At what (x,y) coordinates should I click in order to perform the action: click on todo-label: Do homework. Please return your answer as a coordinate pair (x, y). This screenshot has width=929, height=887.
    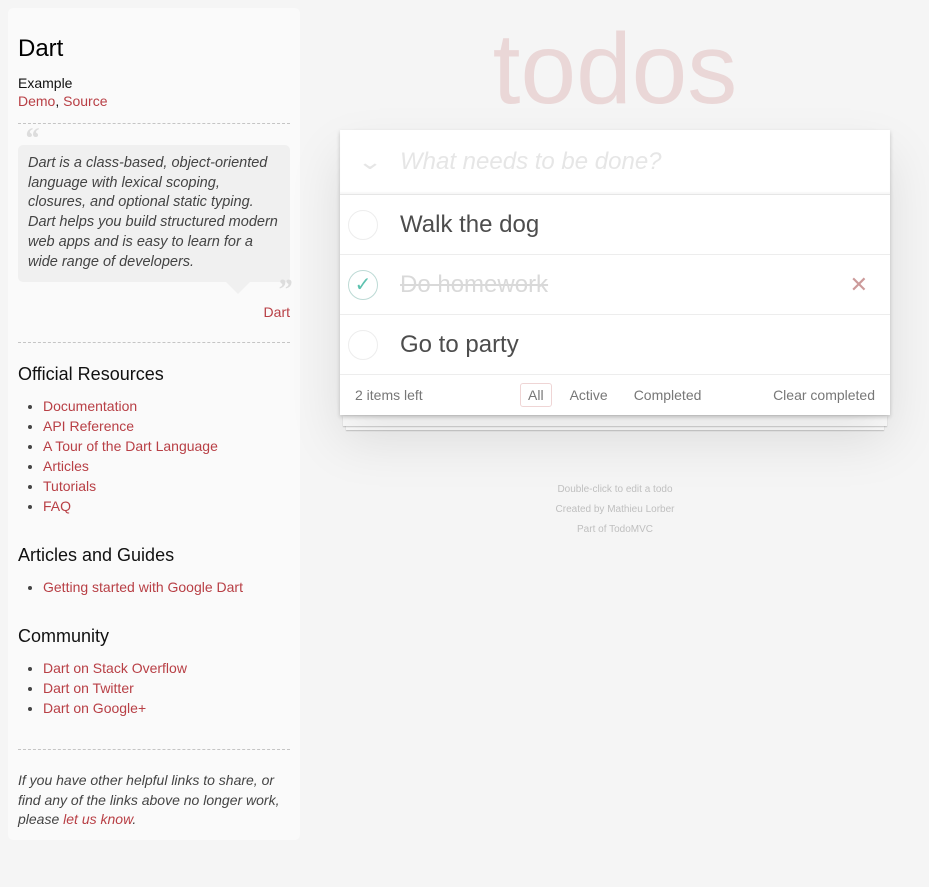
    Looking at the image, I should click on (474, 285).